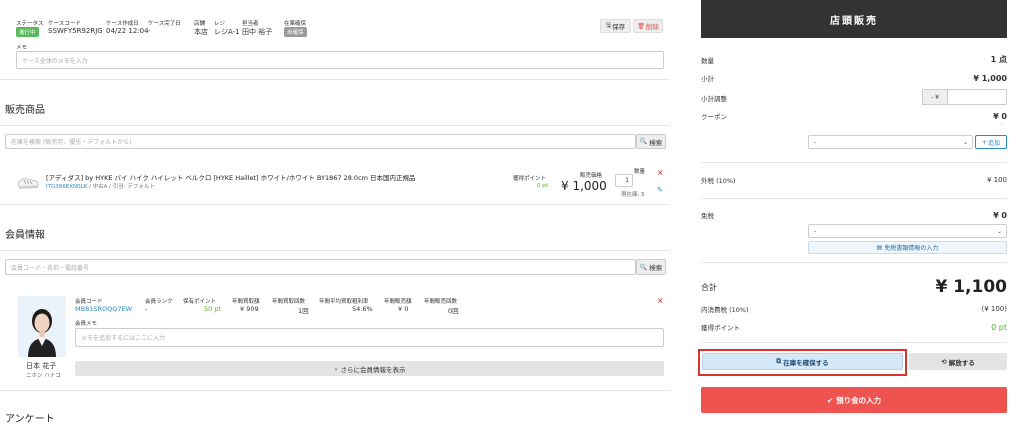 The width and height of the screenshot is (1024, 425). What do you see at coordinates (530, 179) in the screenshot?
I see `product-points-label: 獲得ポイント` at bounding box center [530, 179].